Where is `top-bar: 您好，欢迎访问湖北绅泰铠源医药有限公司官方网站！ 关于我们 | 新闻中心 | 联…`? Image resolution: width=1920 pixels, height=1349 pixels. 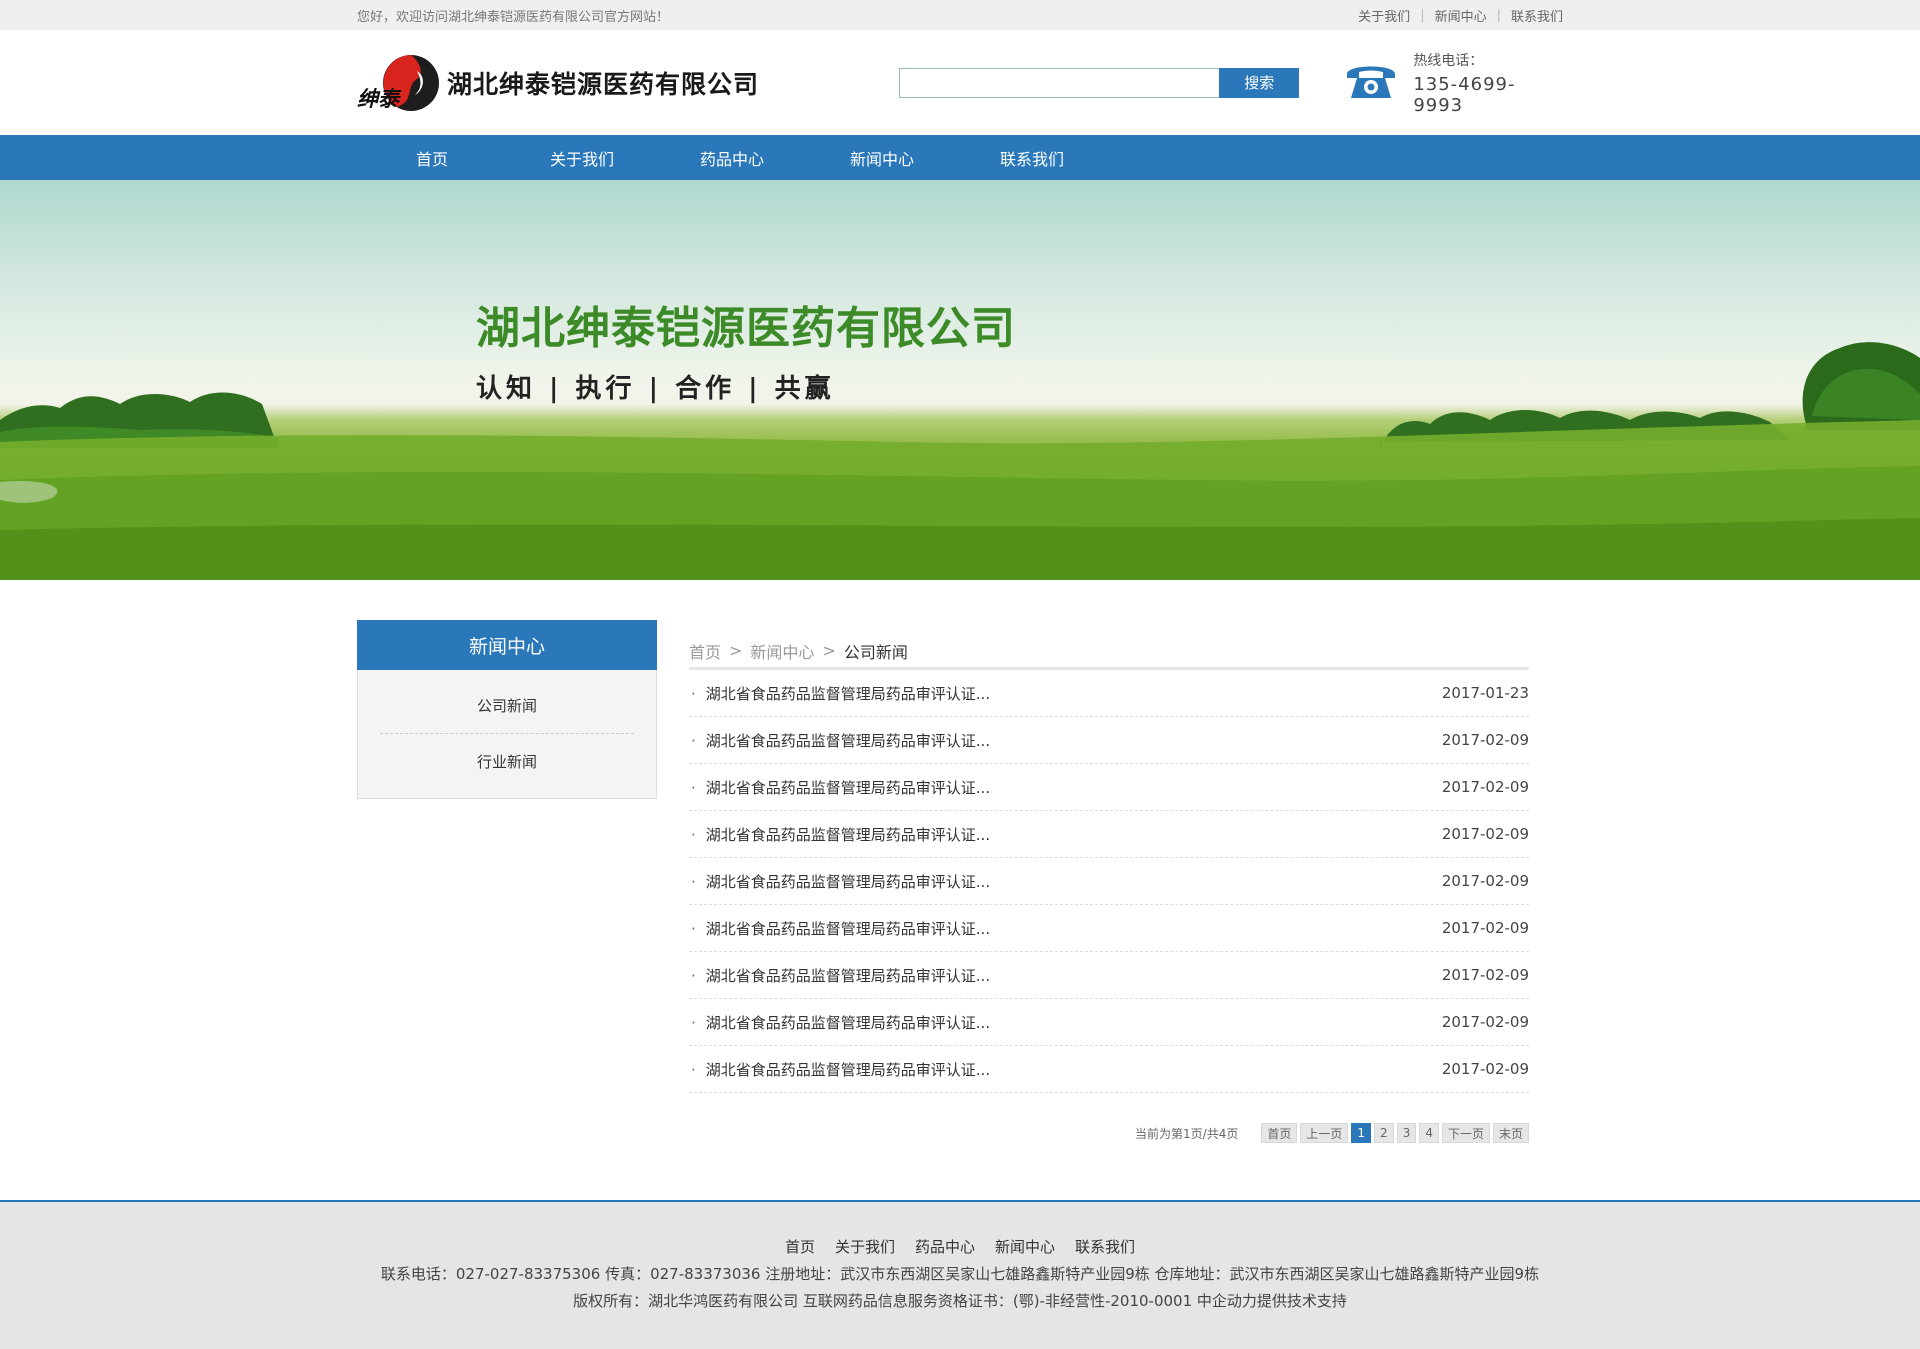
top-bar: 您好，欢迎访问湖北绅泰铠源医药有限公司官方网站！ 关于我们 | 新闻中心 | 联… is located at coordinates (960, 15).